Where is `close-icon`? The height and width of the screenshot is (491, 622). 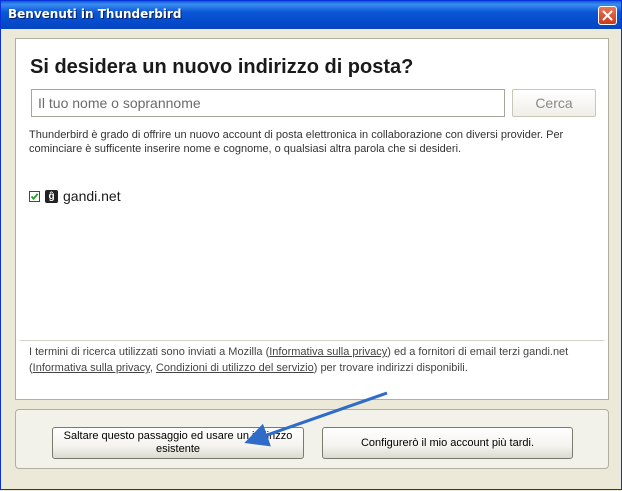
close-icon is located at coordinates (607, 15).